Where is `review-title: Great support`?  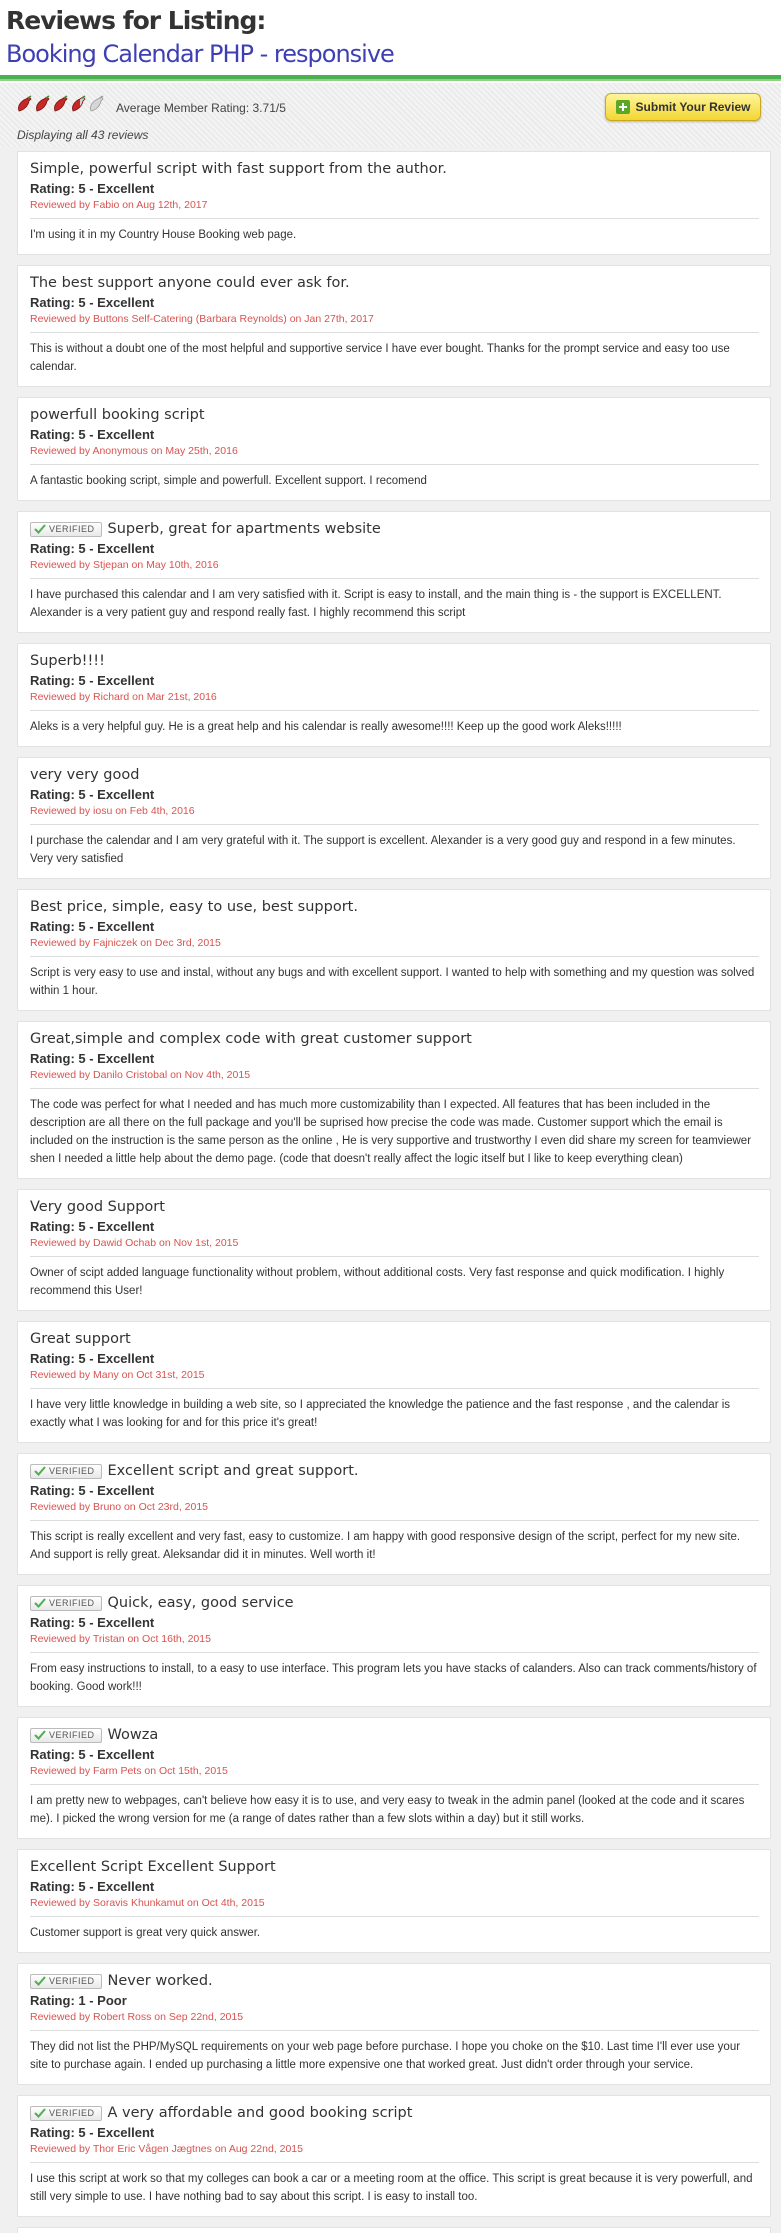 review-title: Great support is located at coordinates (80, 1339).